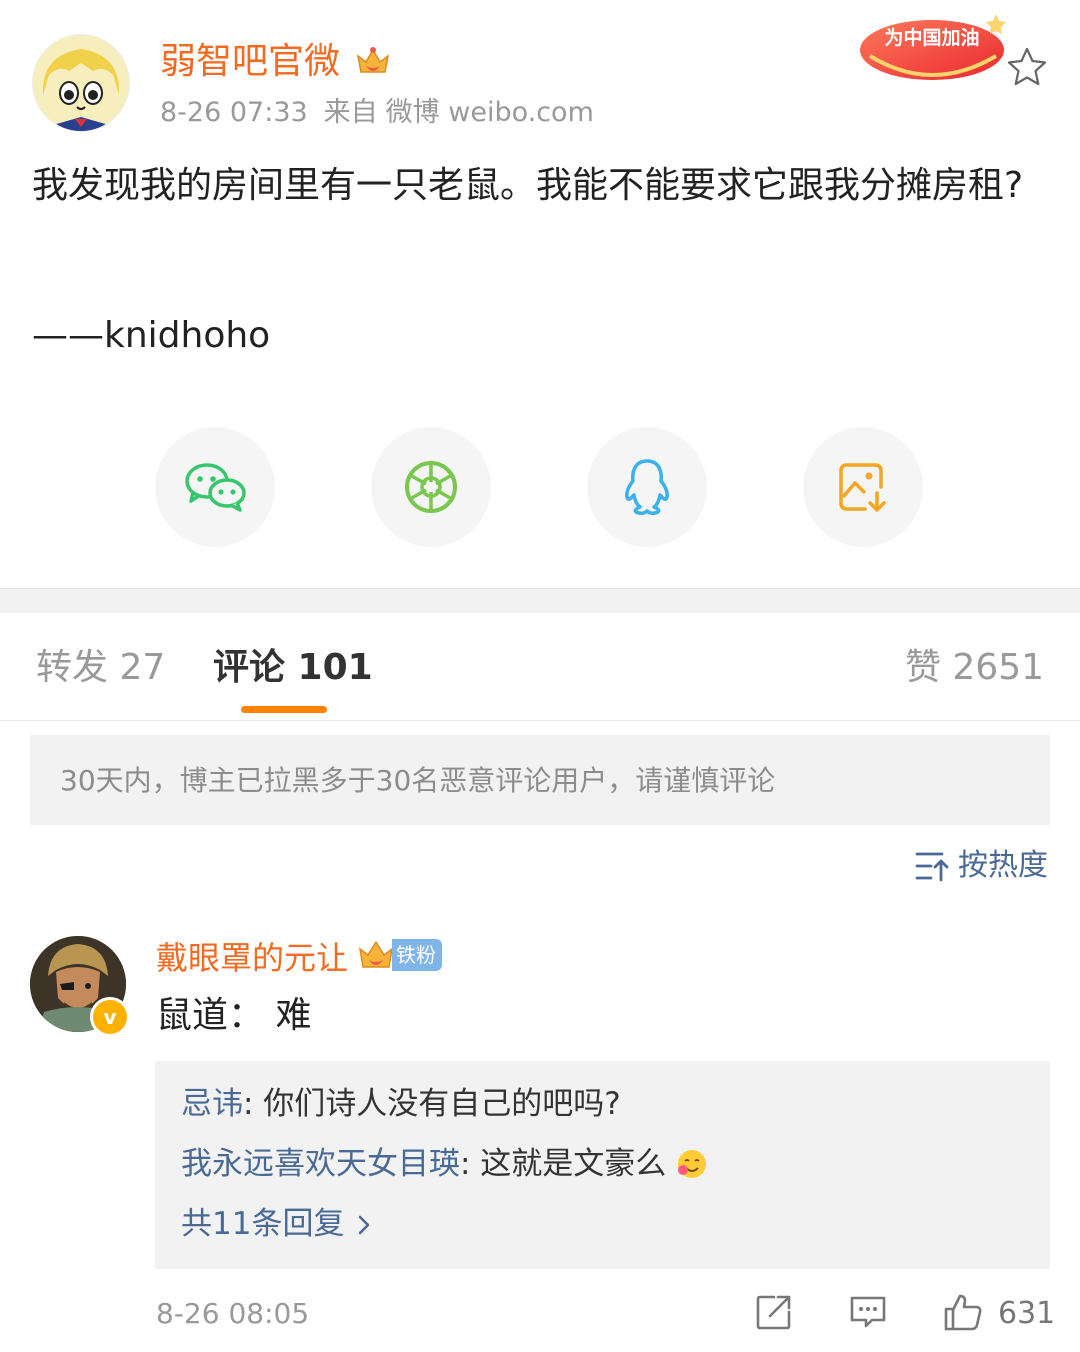  I want to click on verified-badge-icon: v, so click(110, 1017).